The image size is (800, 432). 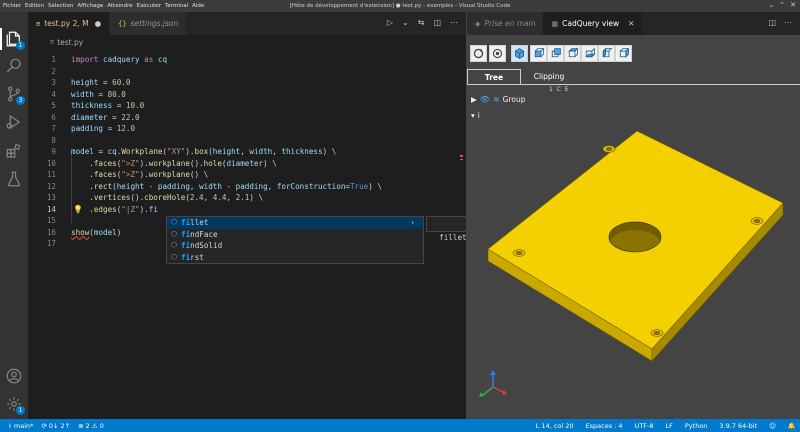 What do you see at coordinates (119, 59) in the screenshot?
I see `code-text: import cadquery as cq` at bounding box center [119, 59].